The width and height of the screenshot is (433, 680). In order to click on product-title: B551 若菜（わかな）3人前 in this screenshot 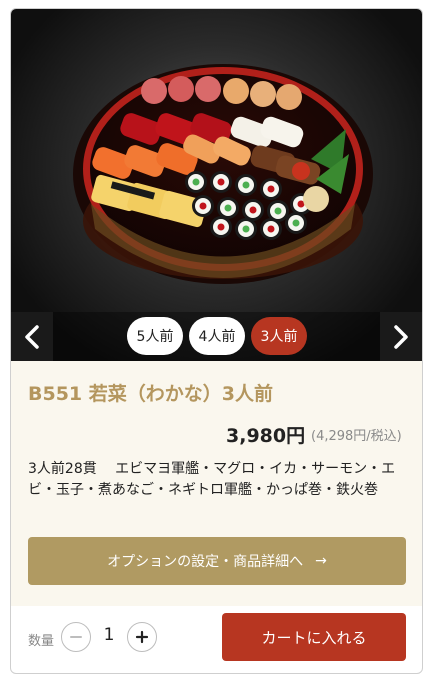, I will do `click(150, 394)`.